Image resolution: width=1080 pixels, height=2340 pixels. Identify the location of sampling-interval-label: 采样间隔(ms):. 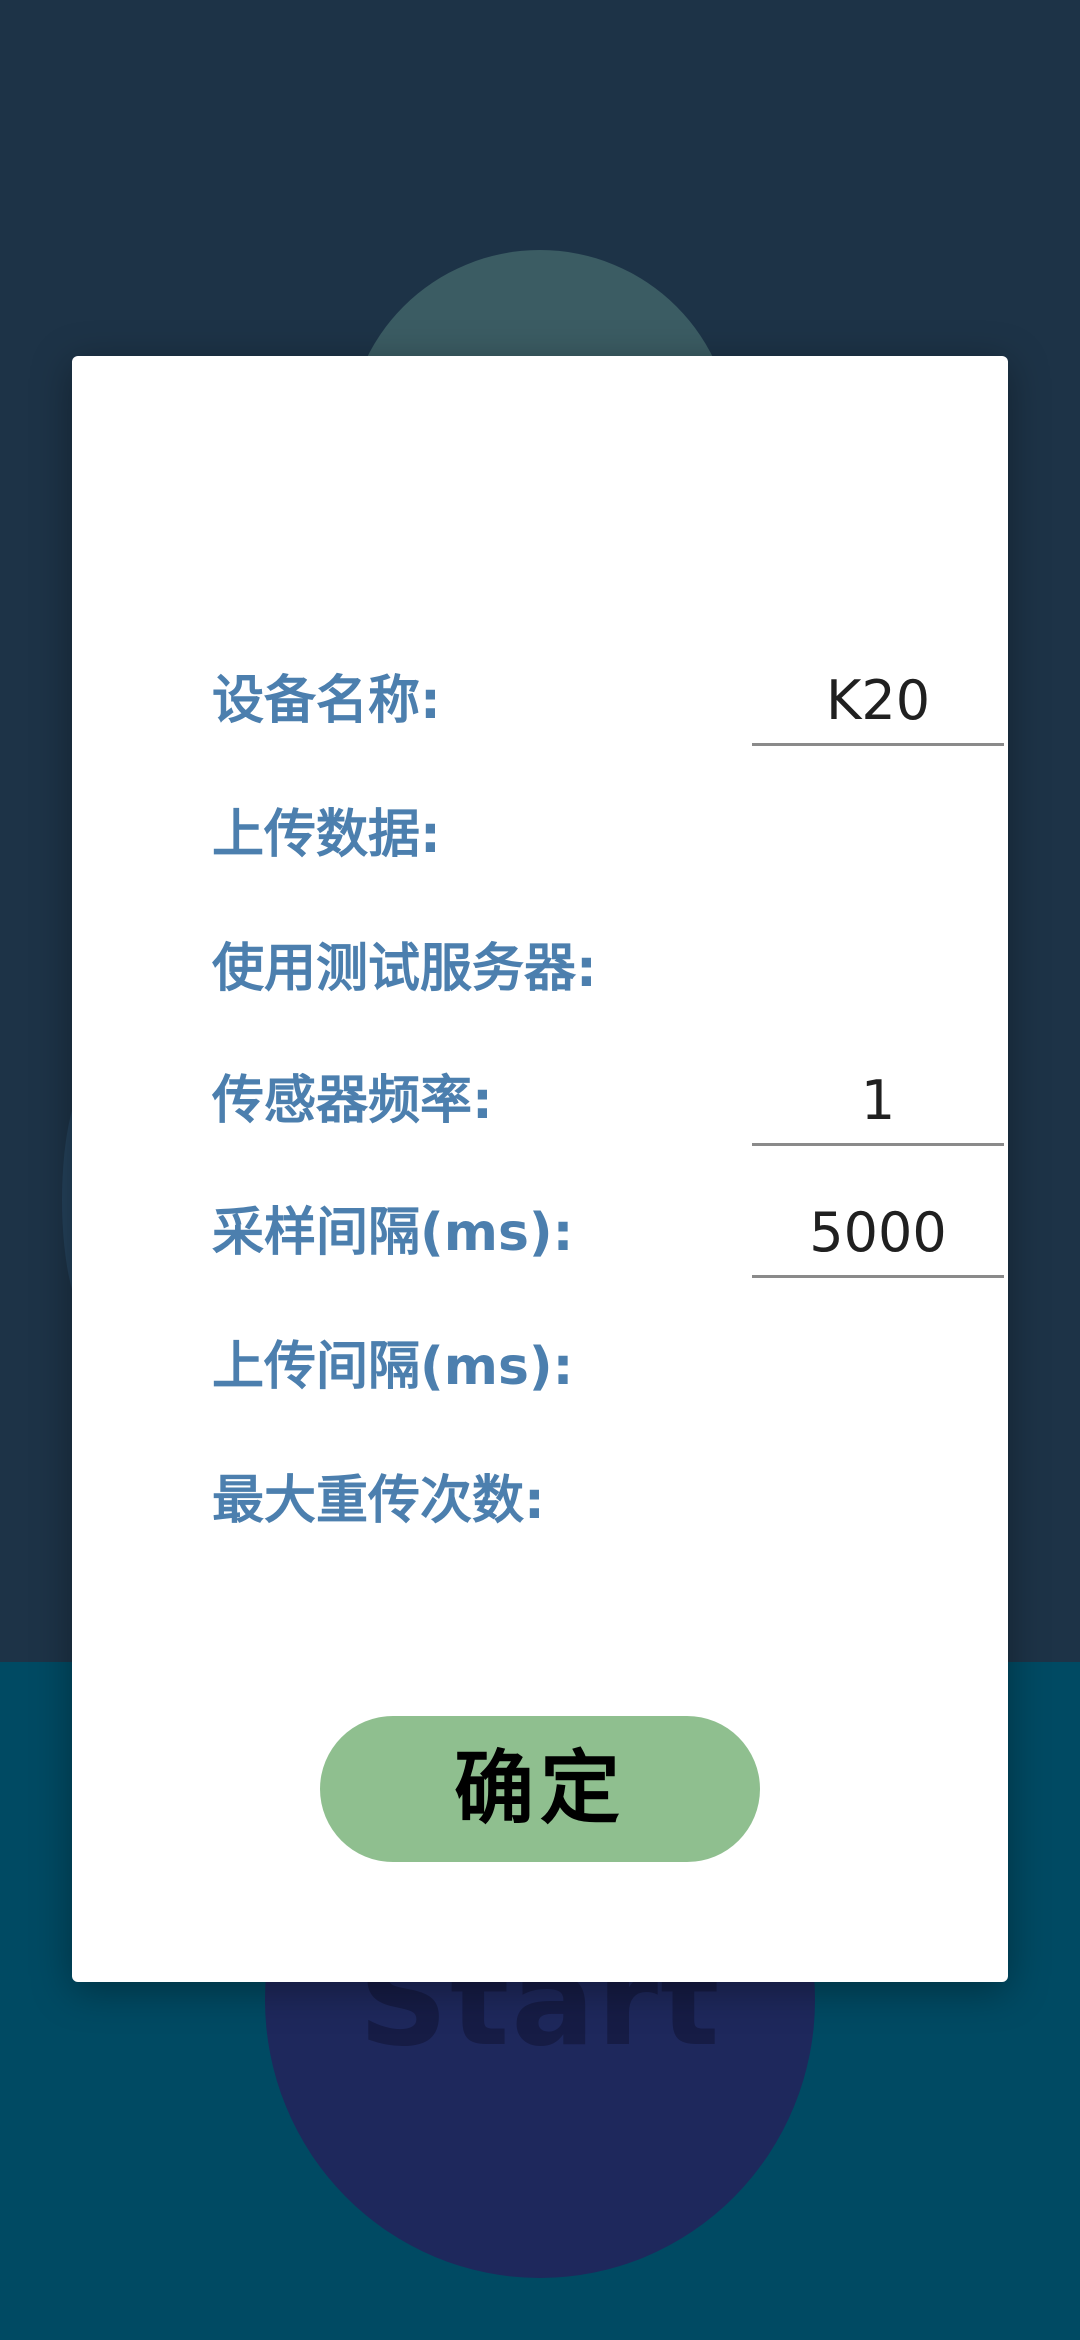
(393, 1233).